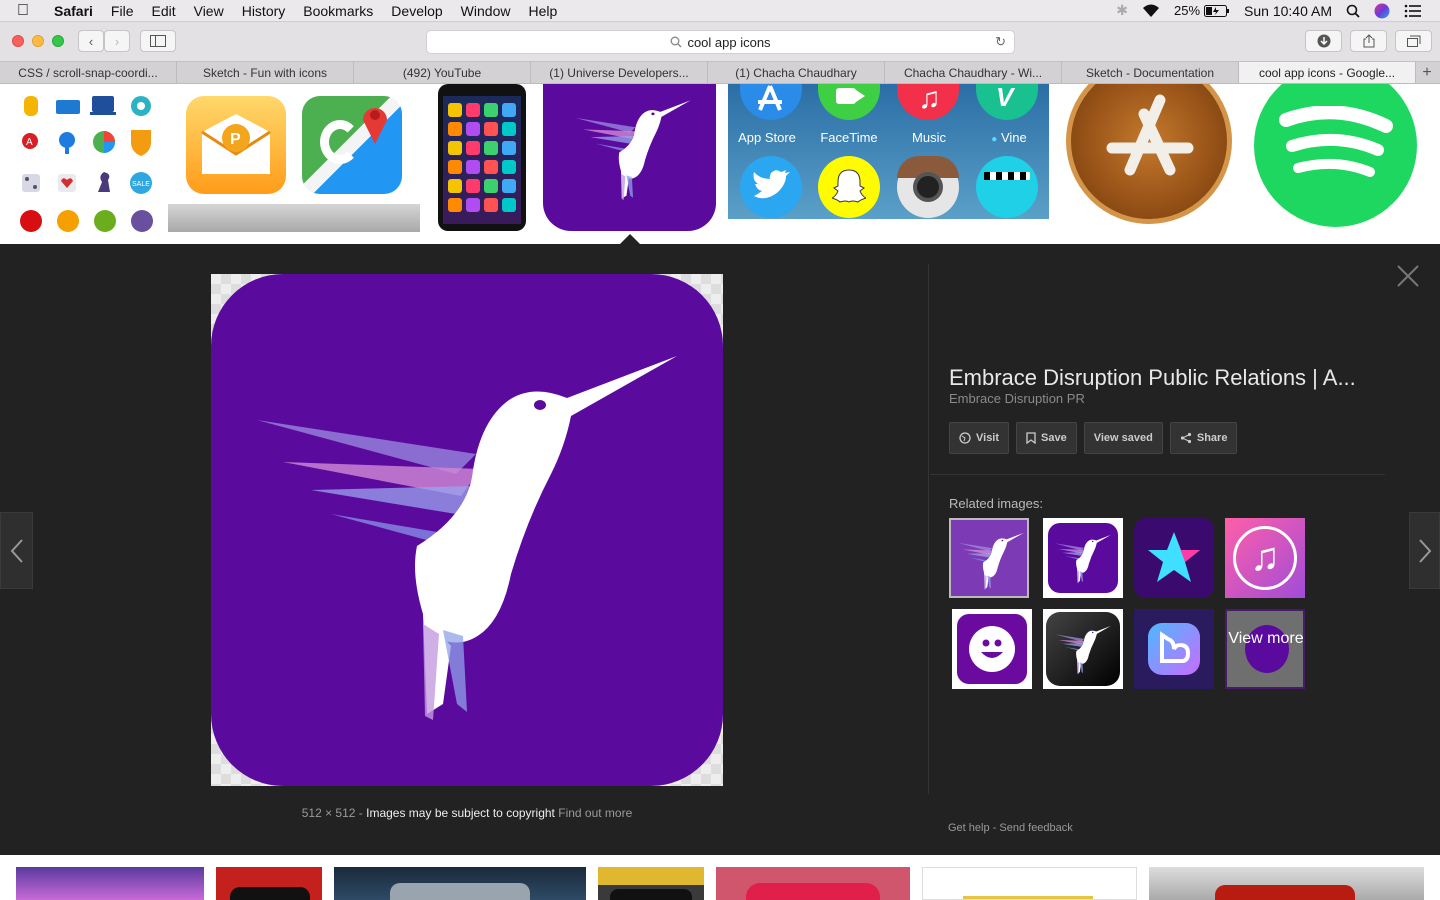 The image size is (1440, 900). Describe the element at coordinates (1000, 42) in the screenshot. I see `reload-icon: ↻` at that location.